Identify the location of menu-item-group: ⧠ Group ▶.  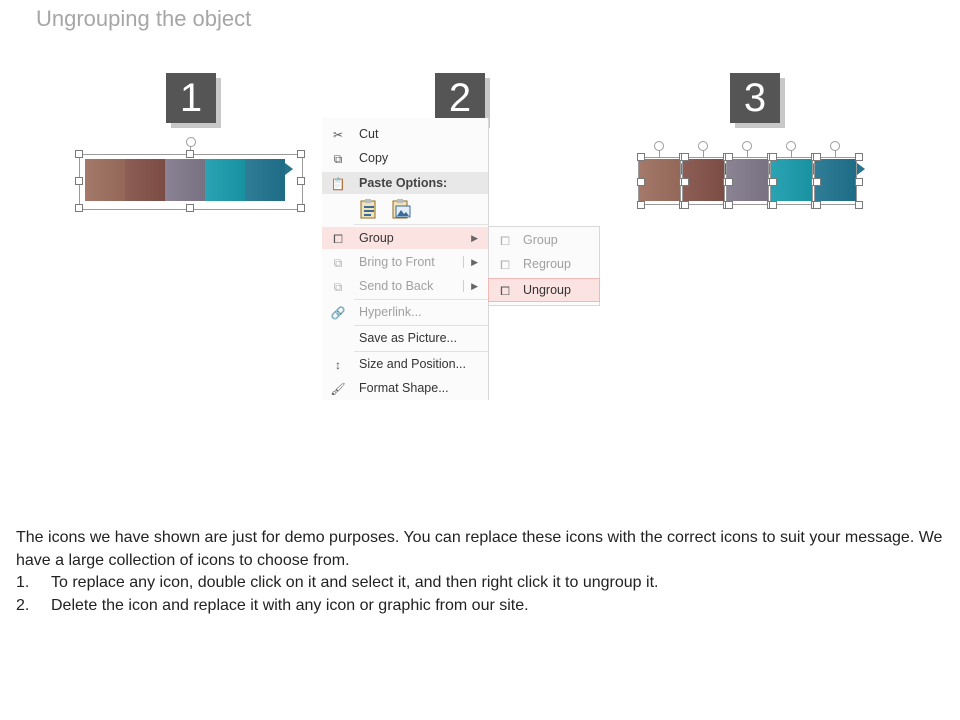
(405, 238).